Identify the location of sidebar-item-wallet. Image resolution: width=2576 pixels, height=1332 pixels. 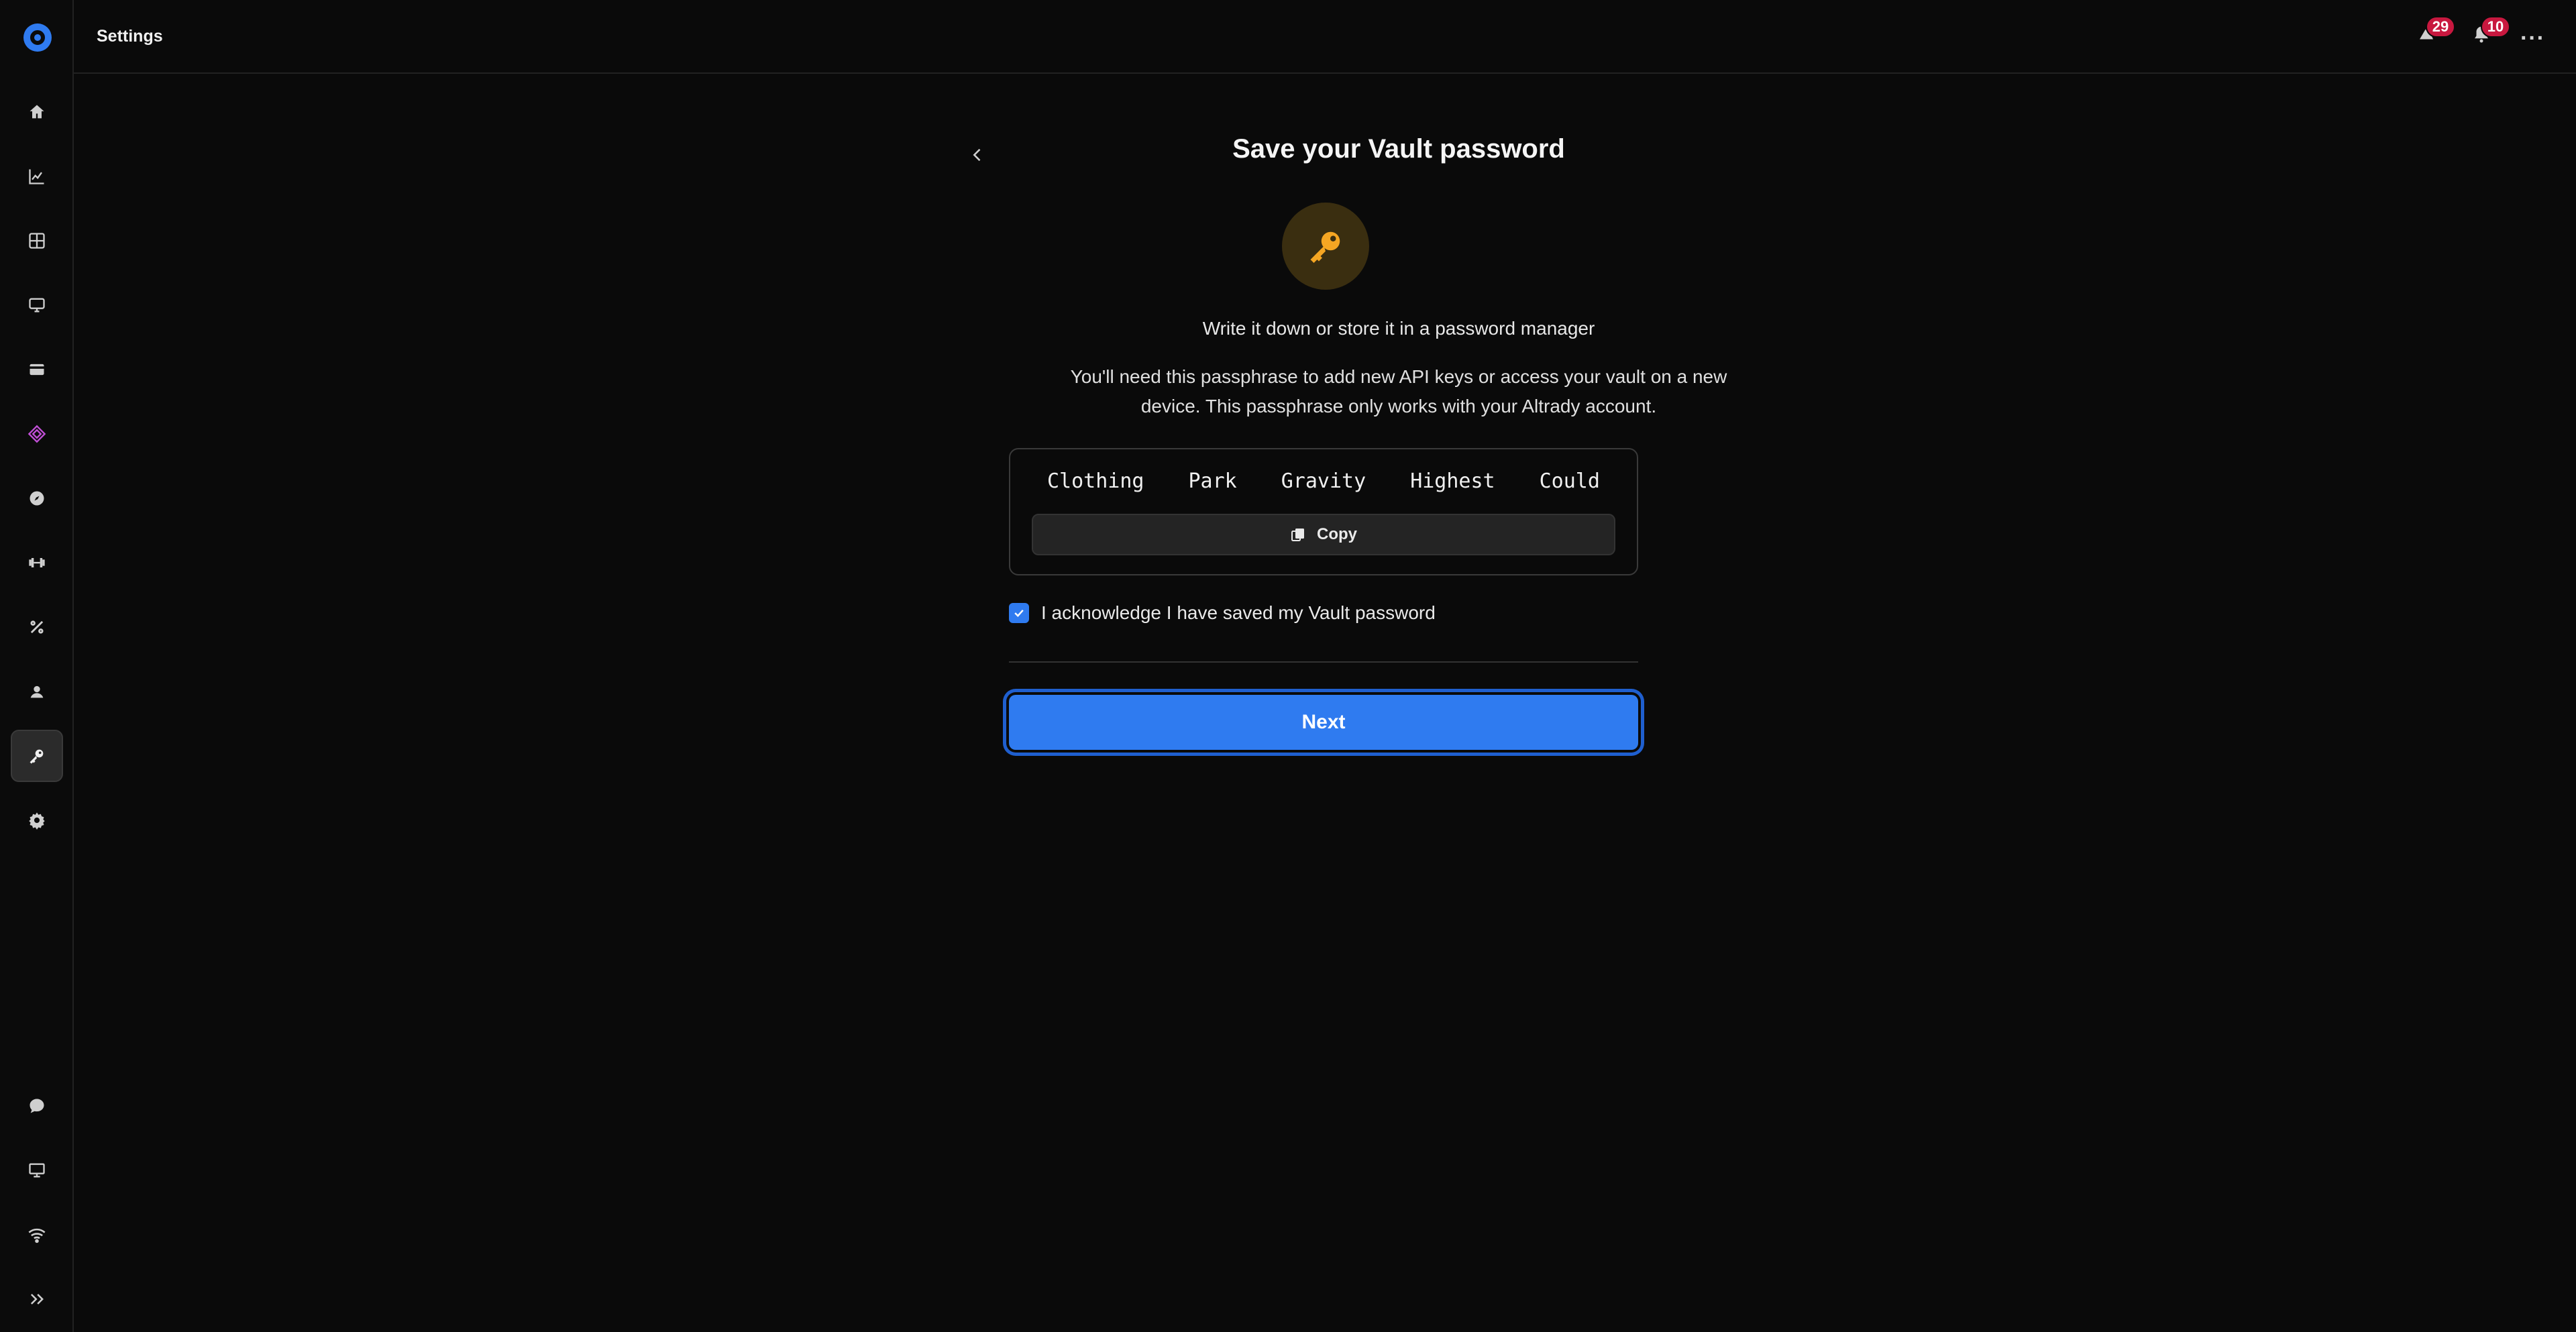
(37, 369).